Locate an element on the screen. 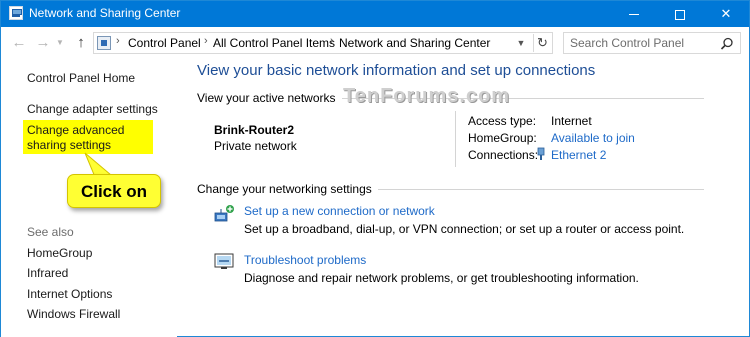 This screenshot has height=337, width=750. setup-connection-link: Set up a new connection or network is located at coordinates (339, 211).